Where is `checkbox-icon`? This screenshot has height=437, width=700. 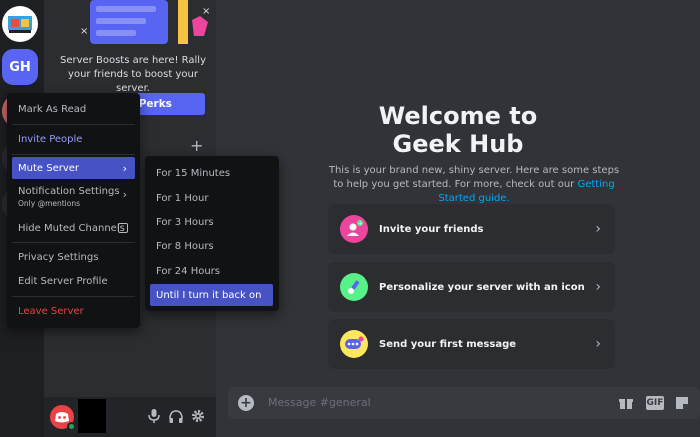
checkbox-icon is located at coordinates (123, 228).